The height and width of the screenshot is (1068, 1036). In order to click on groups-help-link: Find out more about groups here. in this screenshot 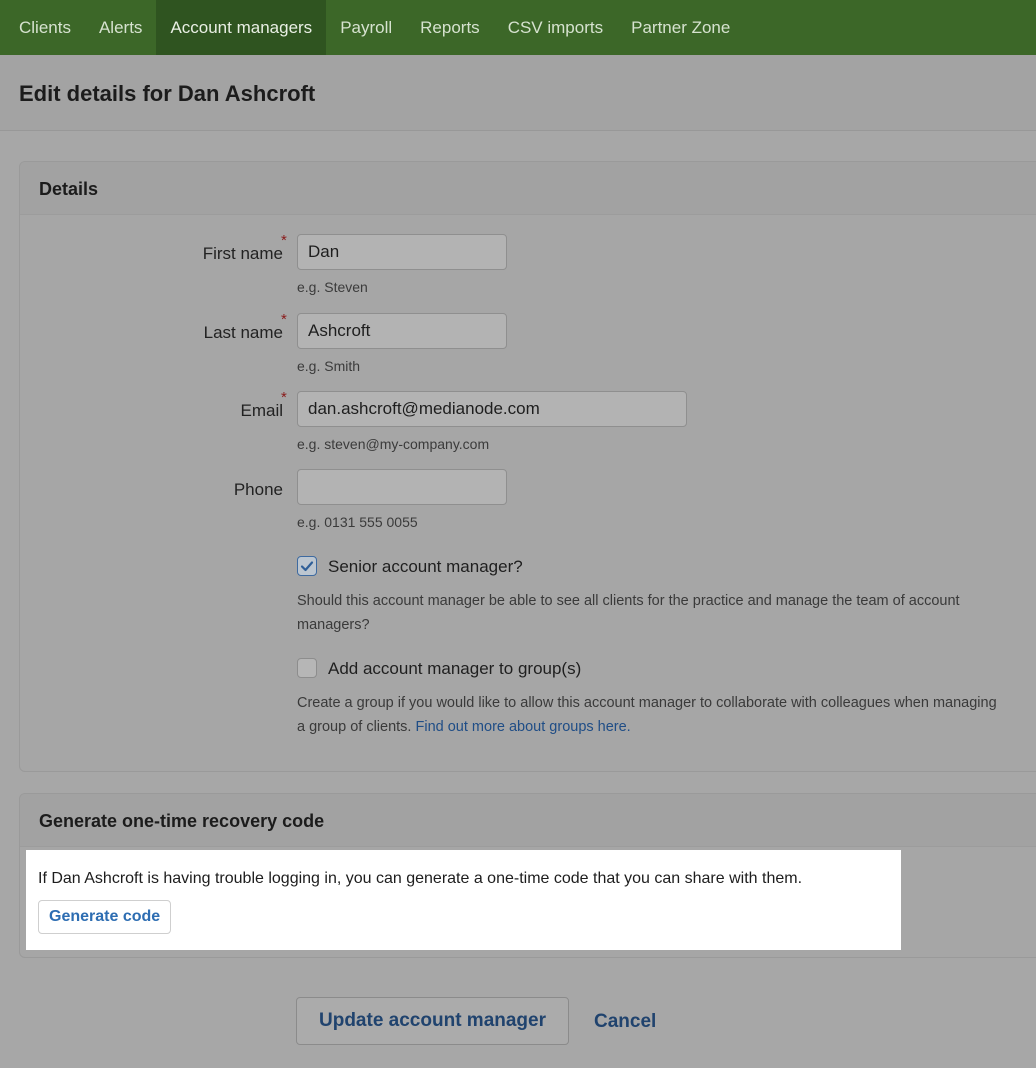, I will do `click(523, 727)`.